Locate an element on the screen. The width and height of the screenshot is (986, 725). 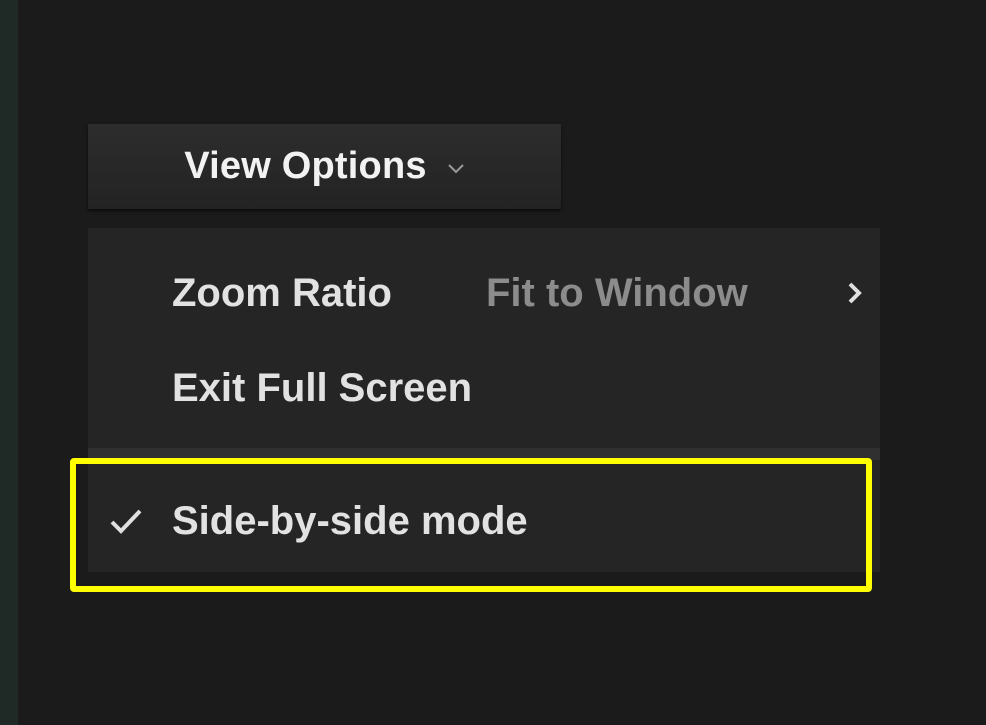
chevron-right-icon is located at coordinates (855, 293).